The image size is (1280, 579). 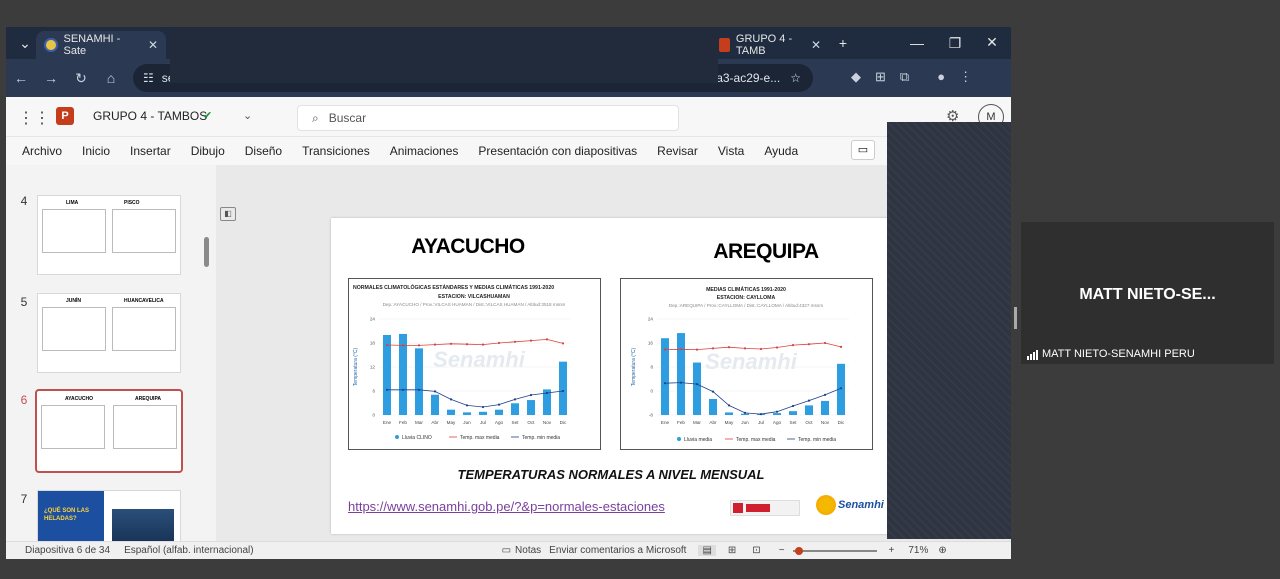 I want to click on shared-screen-overlay, so click(x=949, y=330).